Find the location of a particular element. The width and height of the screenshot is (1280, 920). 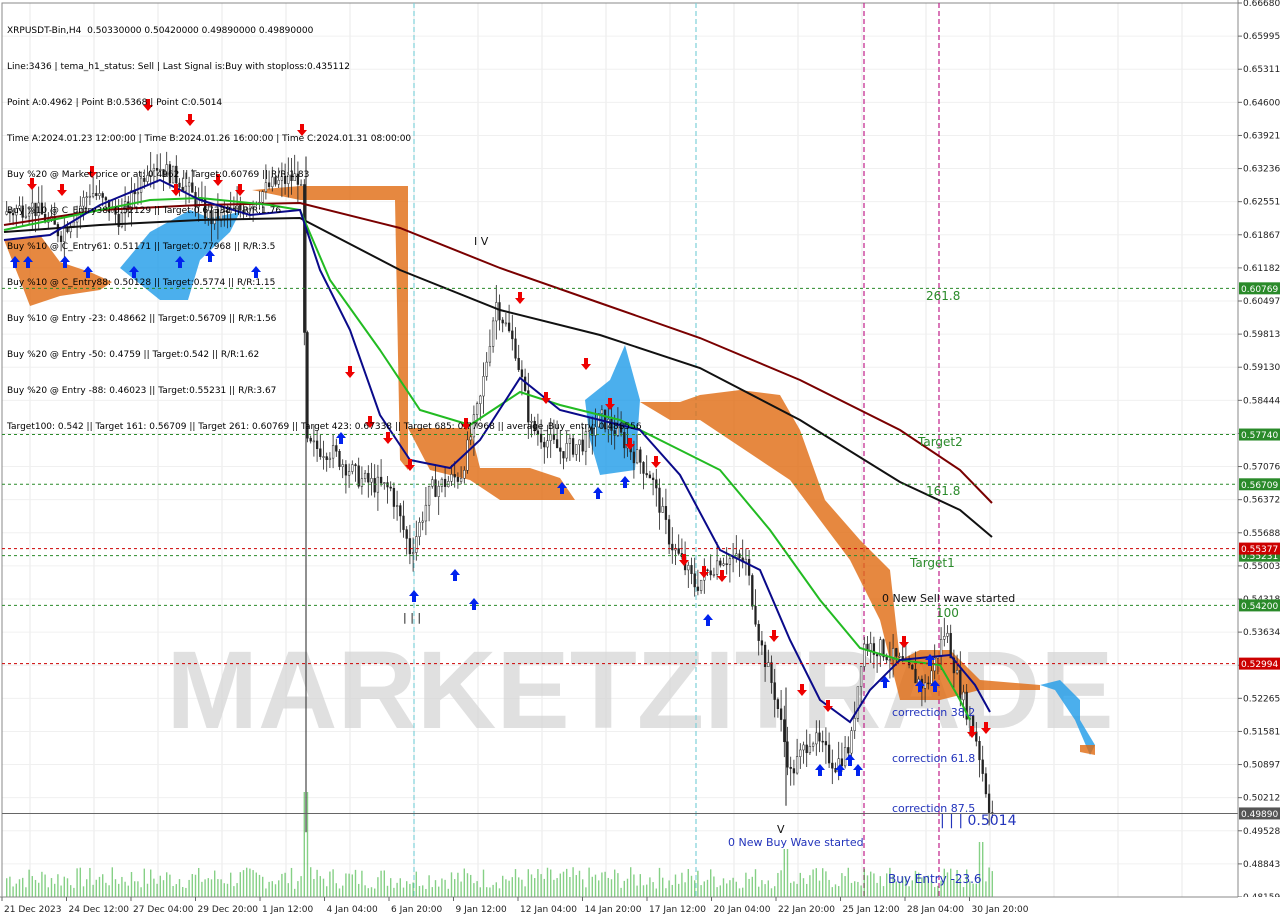

sell-wave-label: 0 New Sell wave started is located at coordinates (948, 598).